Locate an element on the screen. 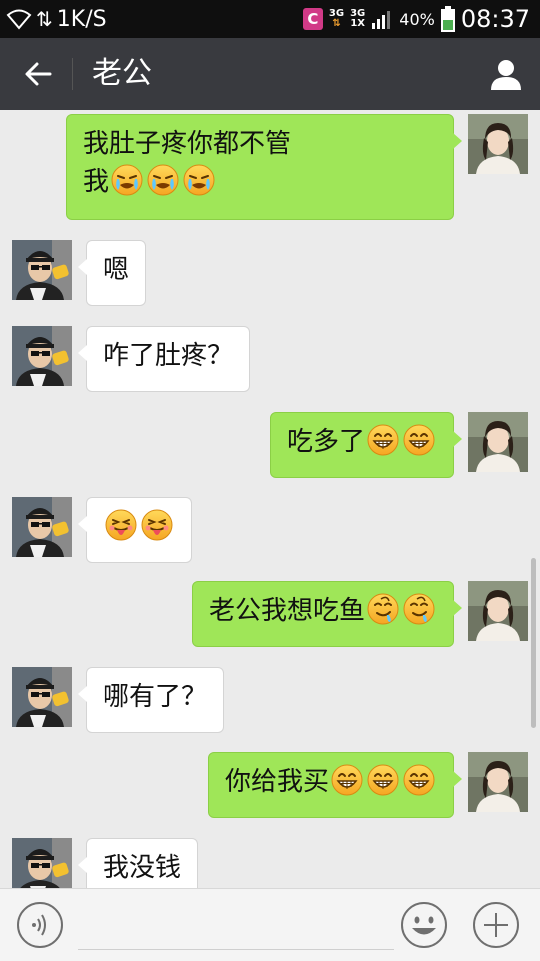 The image size is (540, 961). message-bubble-incoming: 咋了肚疼？ is located at coordinates (164, 359).